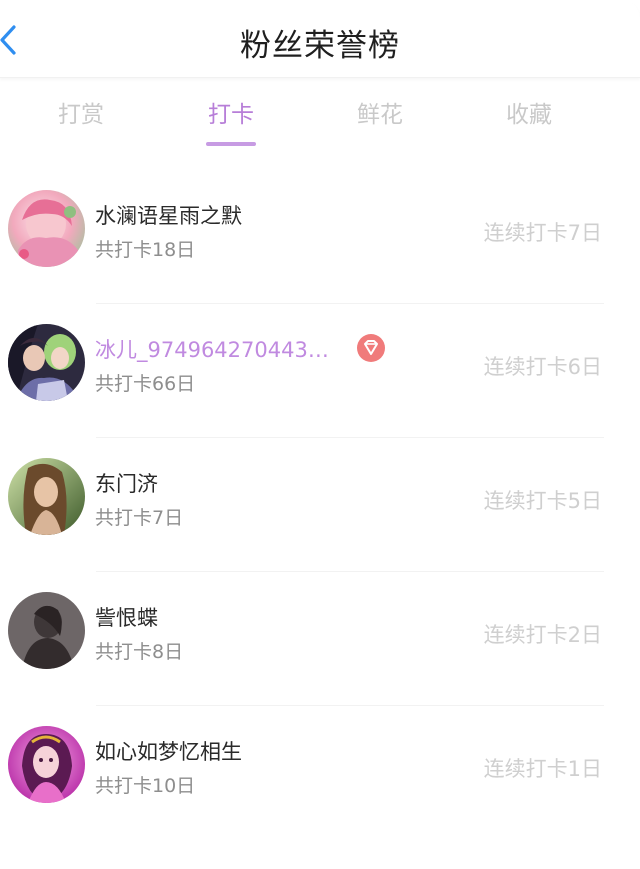  What do you see at coordinates (542, 233) in the screenshot?
I see `checkin-streak: 连续打卡7日` at bounding box center [542, 233].